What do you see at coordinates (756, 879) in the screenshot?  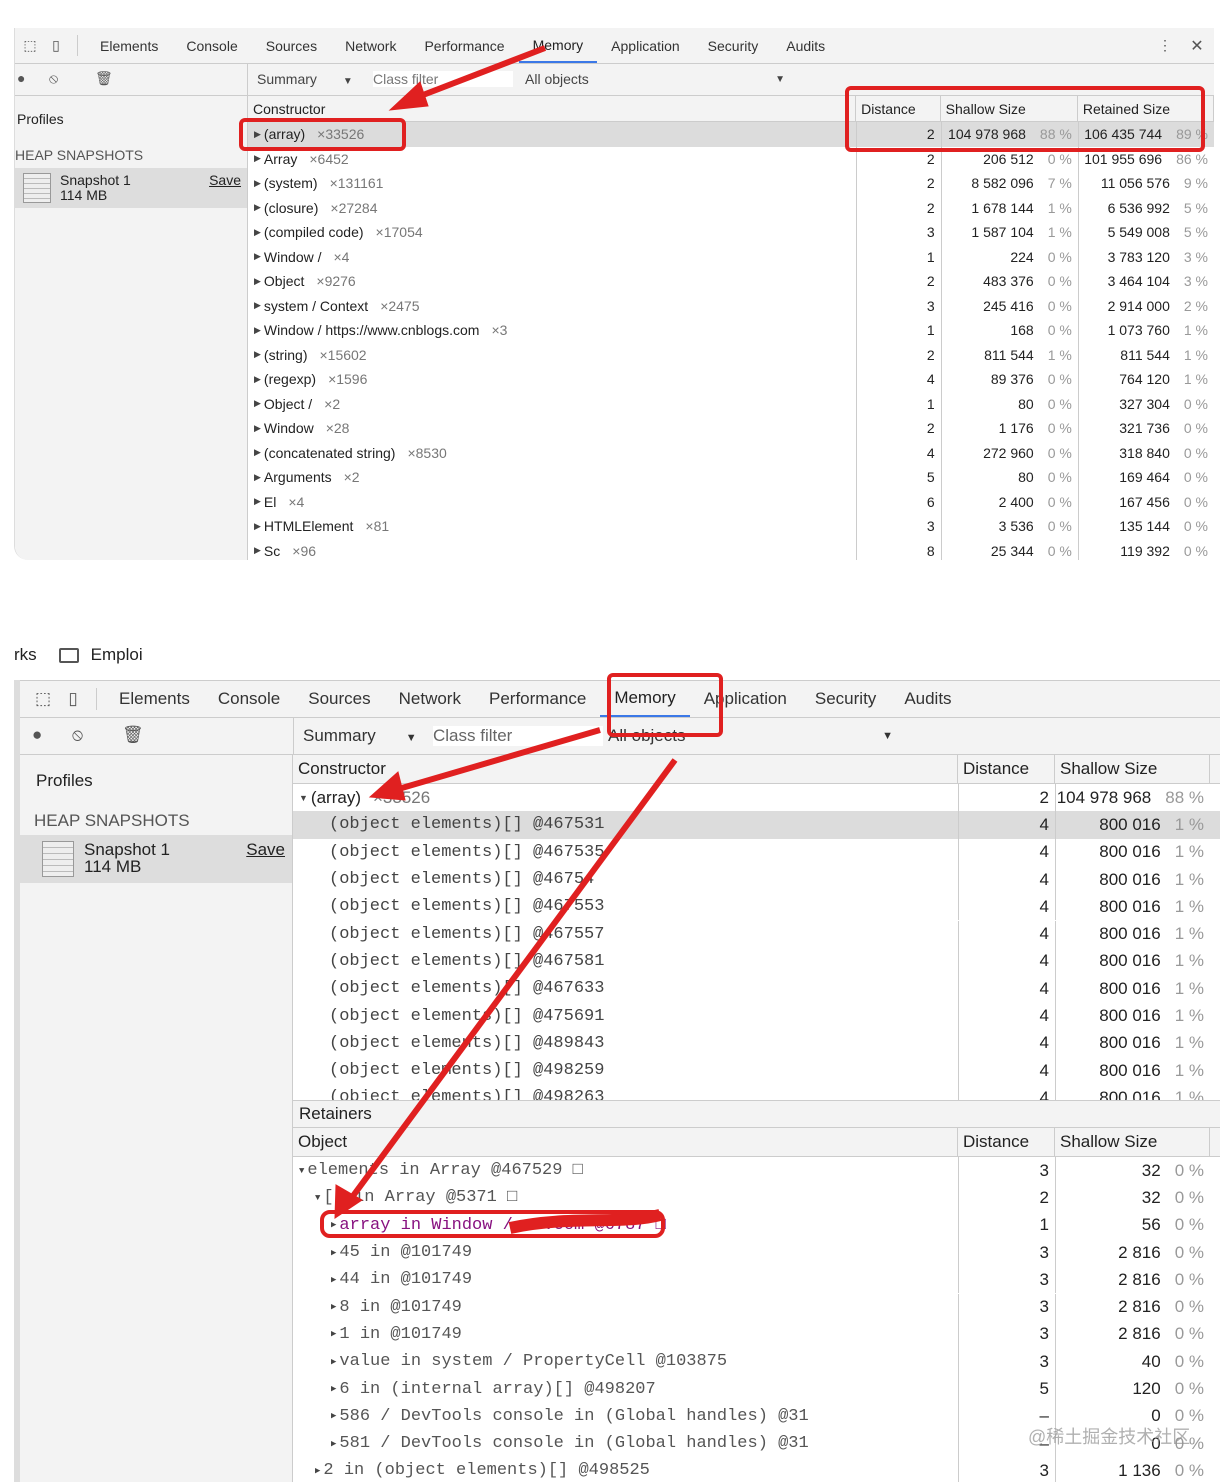 I see `table-row: (object elements)[] @46754 4 800 016 1 %` at bounding box center [756, 879].